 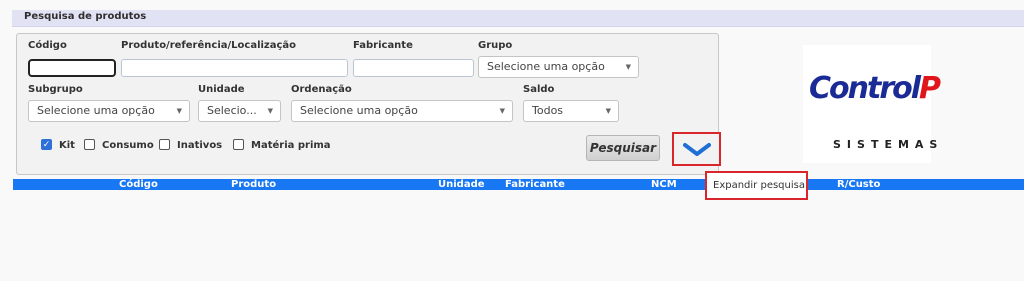 What do you see at coordinates (383, 45) in the screenshot?
I see `fabricante-label: Fabricante` at bounding box center [383, 45].